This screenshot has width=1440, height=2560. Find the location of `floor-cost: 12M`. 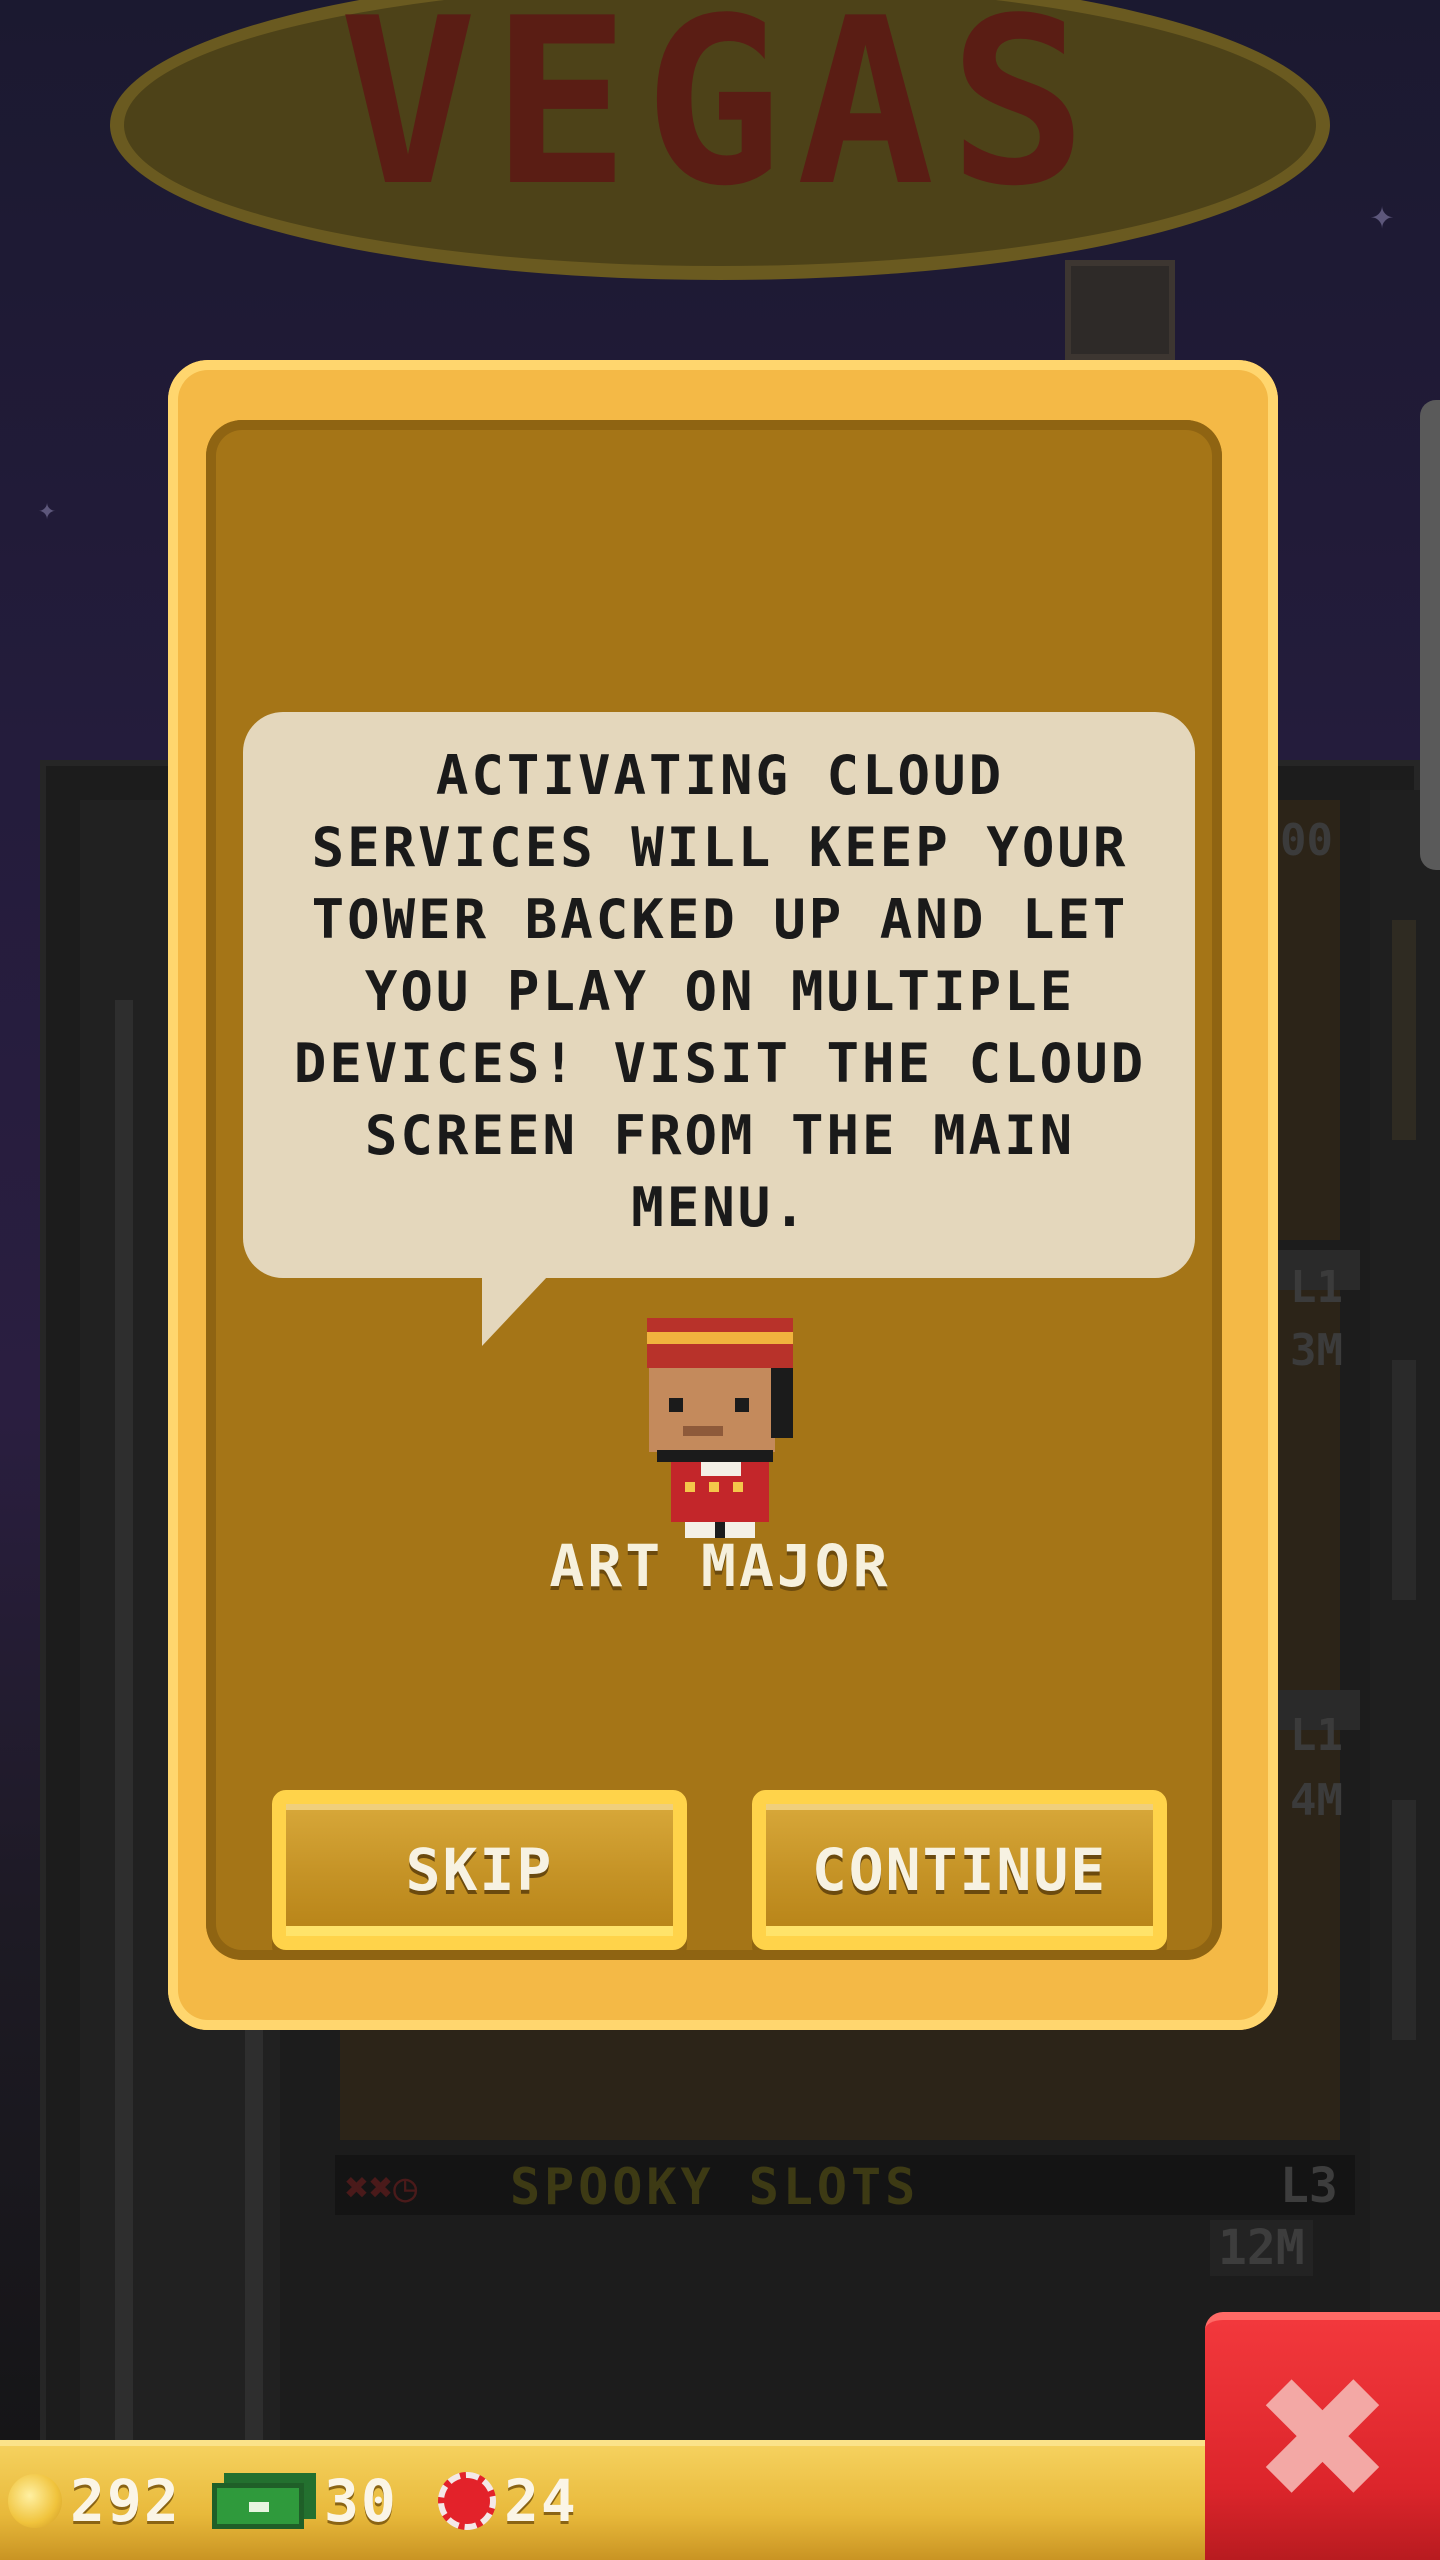

floor-cost: 12M is located at coordinates (1261, 2248).